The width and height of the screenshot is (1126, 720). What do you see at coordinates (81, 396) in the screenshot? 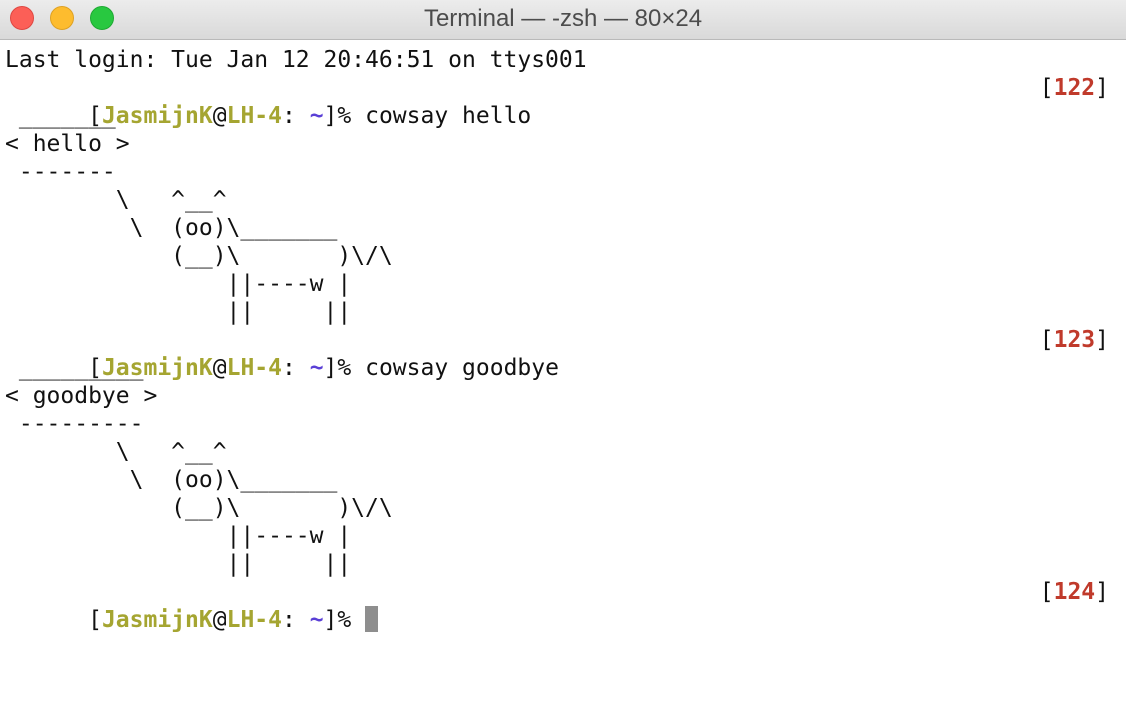
I see `output-line: < goodbye >` at bounding box center [81, 396].